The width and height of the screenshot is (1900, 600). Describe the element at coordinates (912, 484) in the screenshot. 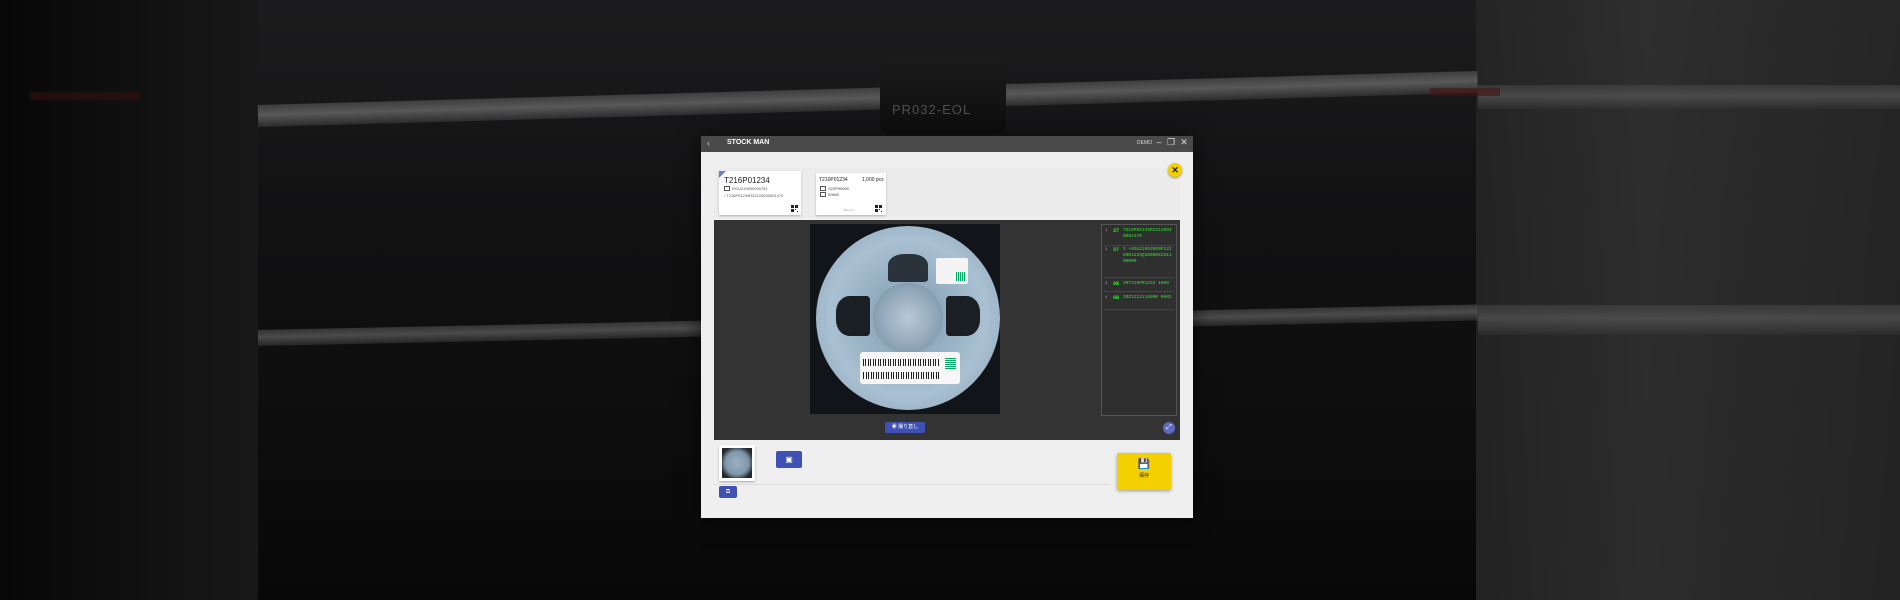

I see `divider` at that location.